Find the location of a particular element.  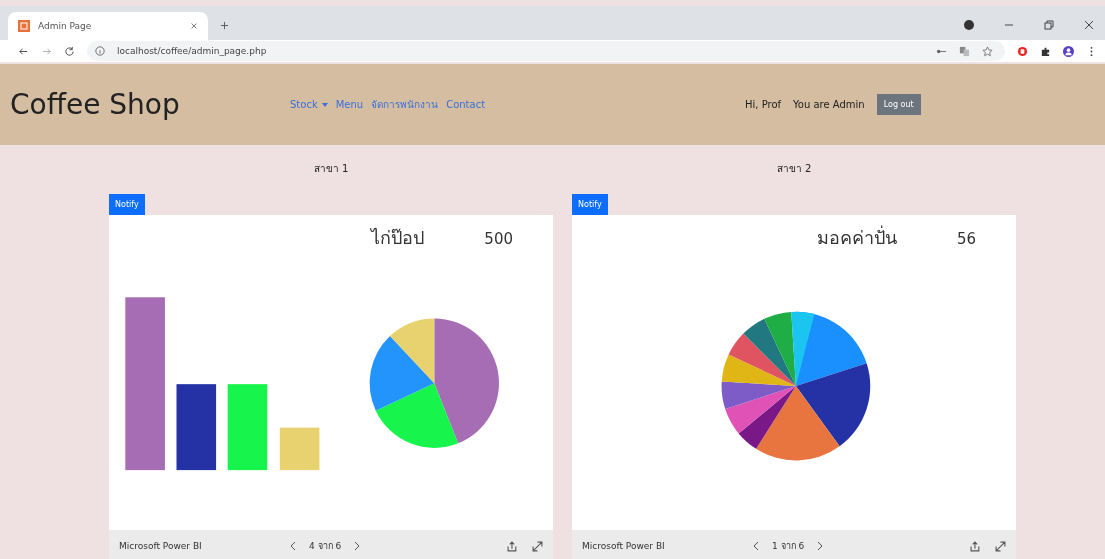

card-title: มอคค่าปั่น is located at coordinates (856, 237).